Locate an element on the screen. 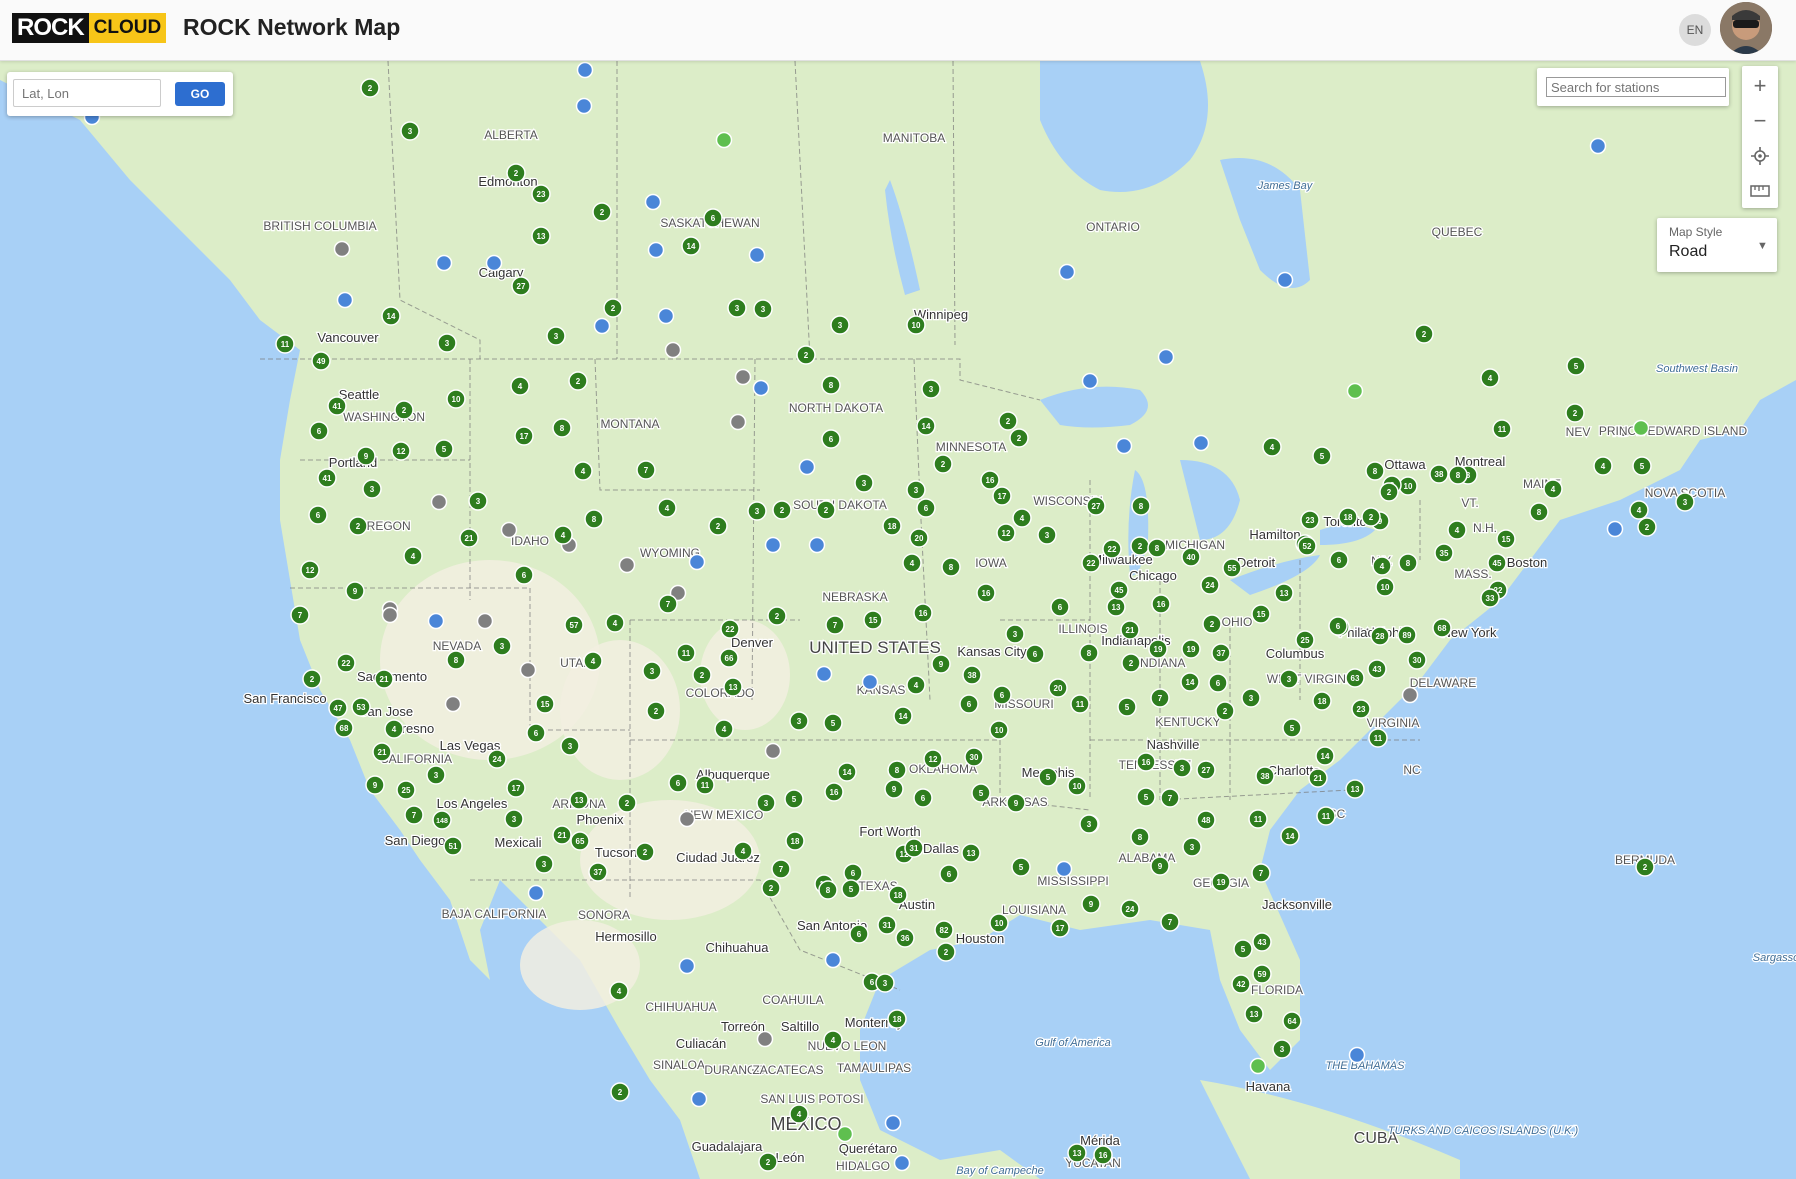  station-cluster: 55 is located at coordinates (1232, 568).